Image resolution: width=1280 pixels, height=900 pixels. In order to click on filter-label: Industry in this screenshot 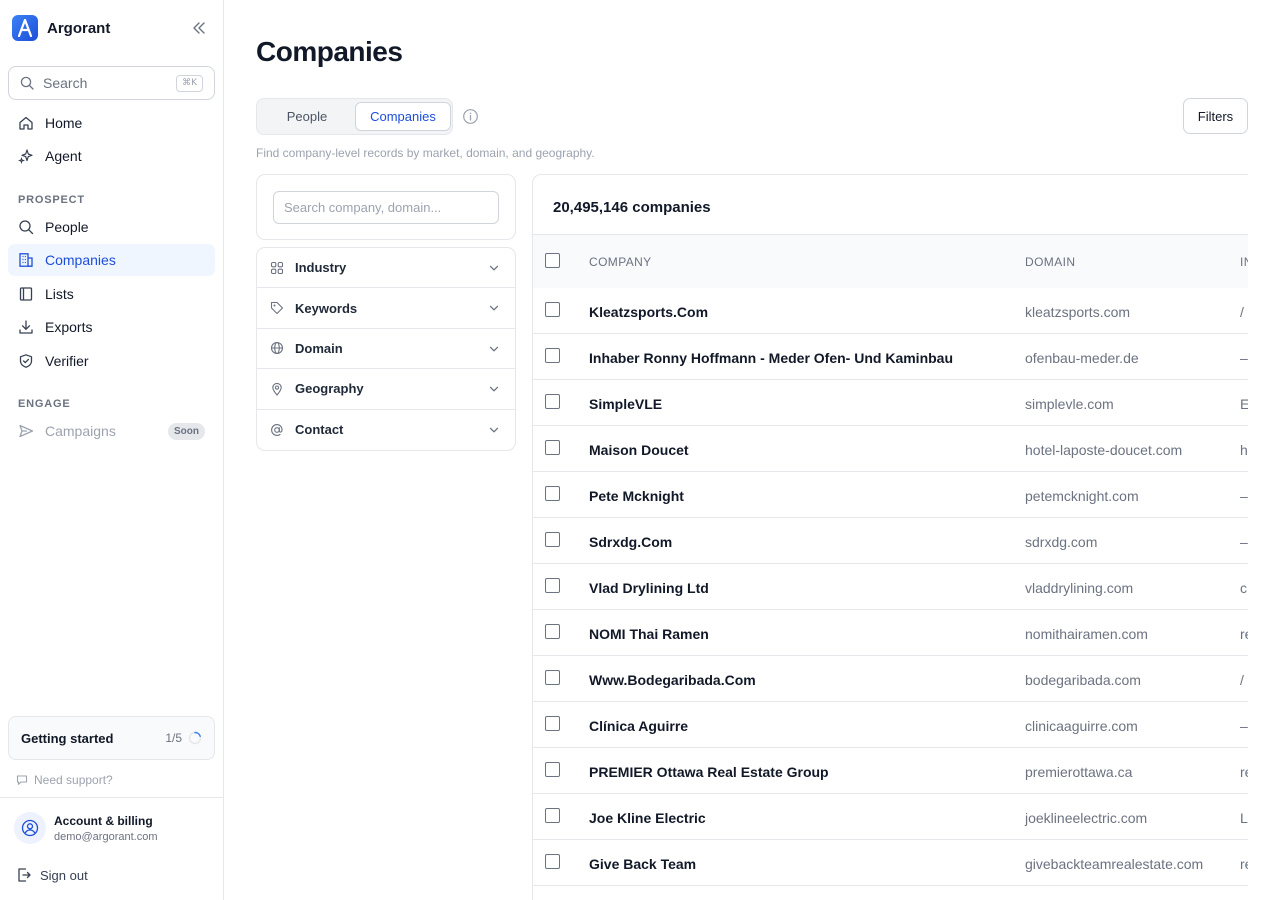, I will do `click(321, 268)`.